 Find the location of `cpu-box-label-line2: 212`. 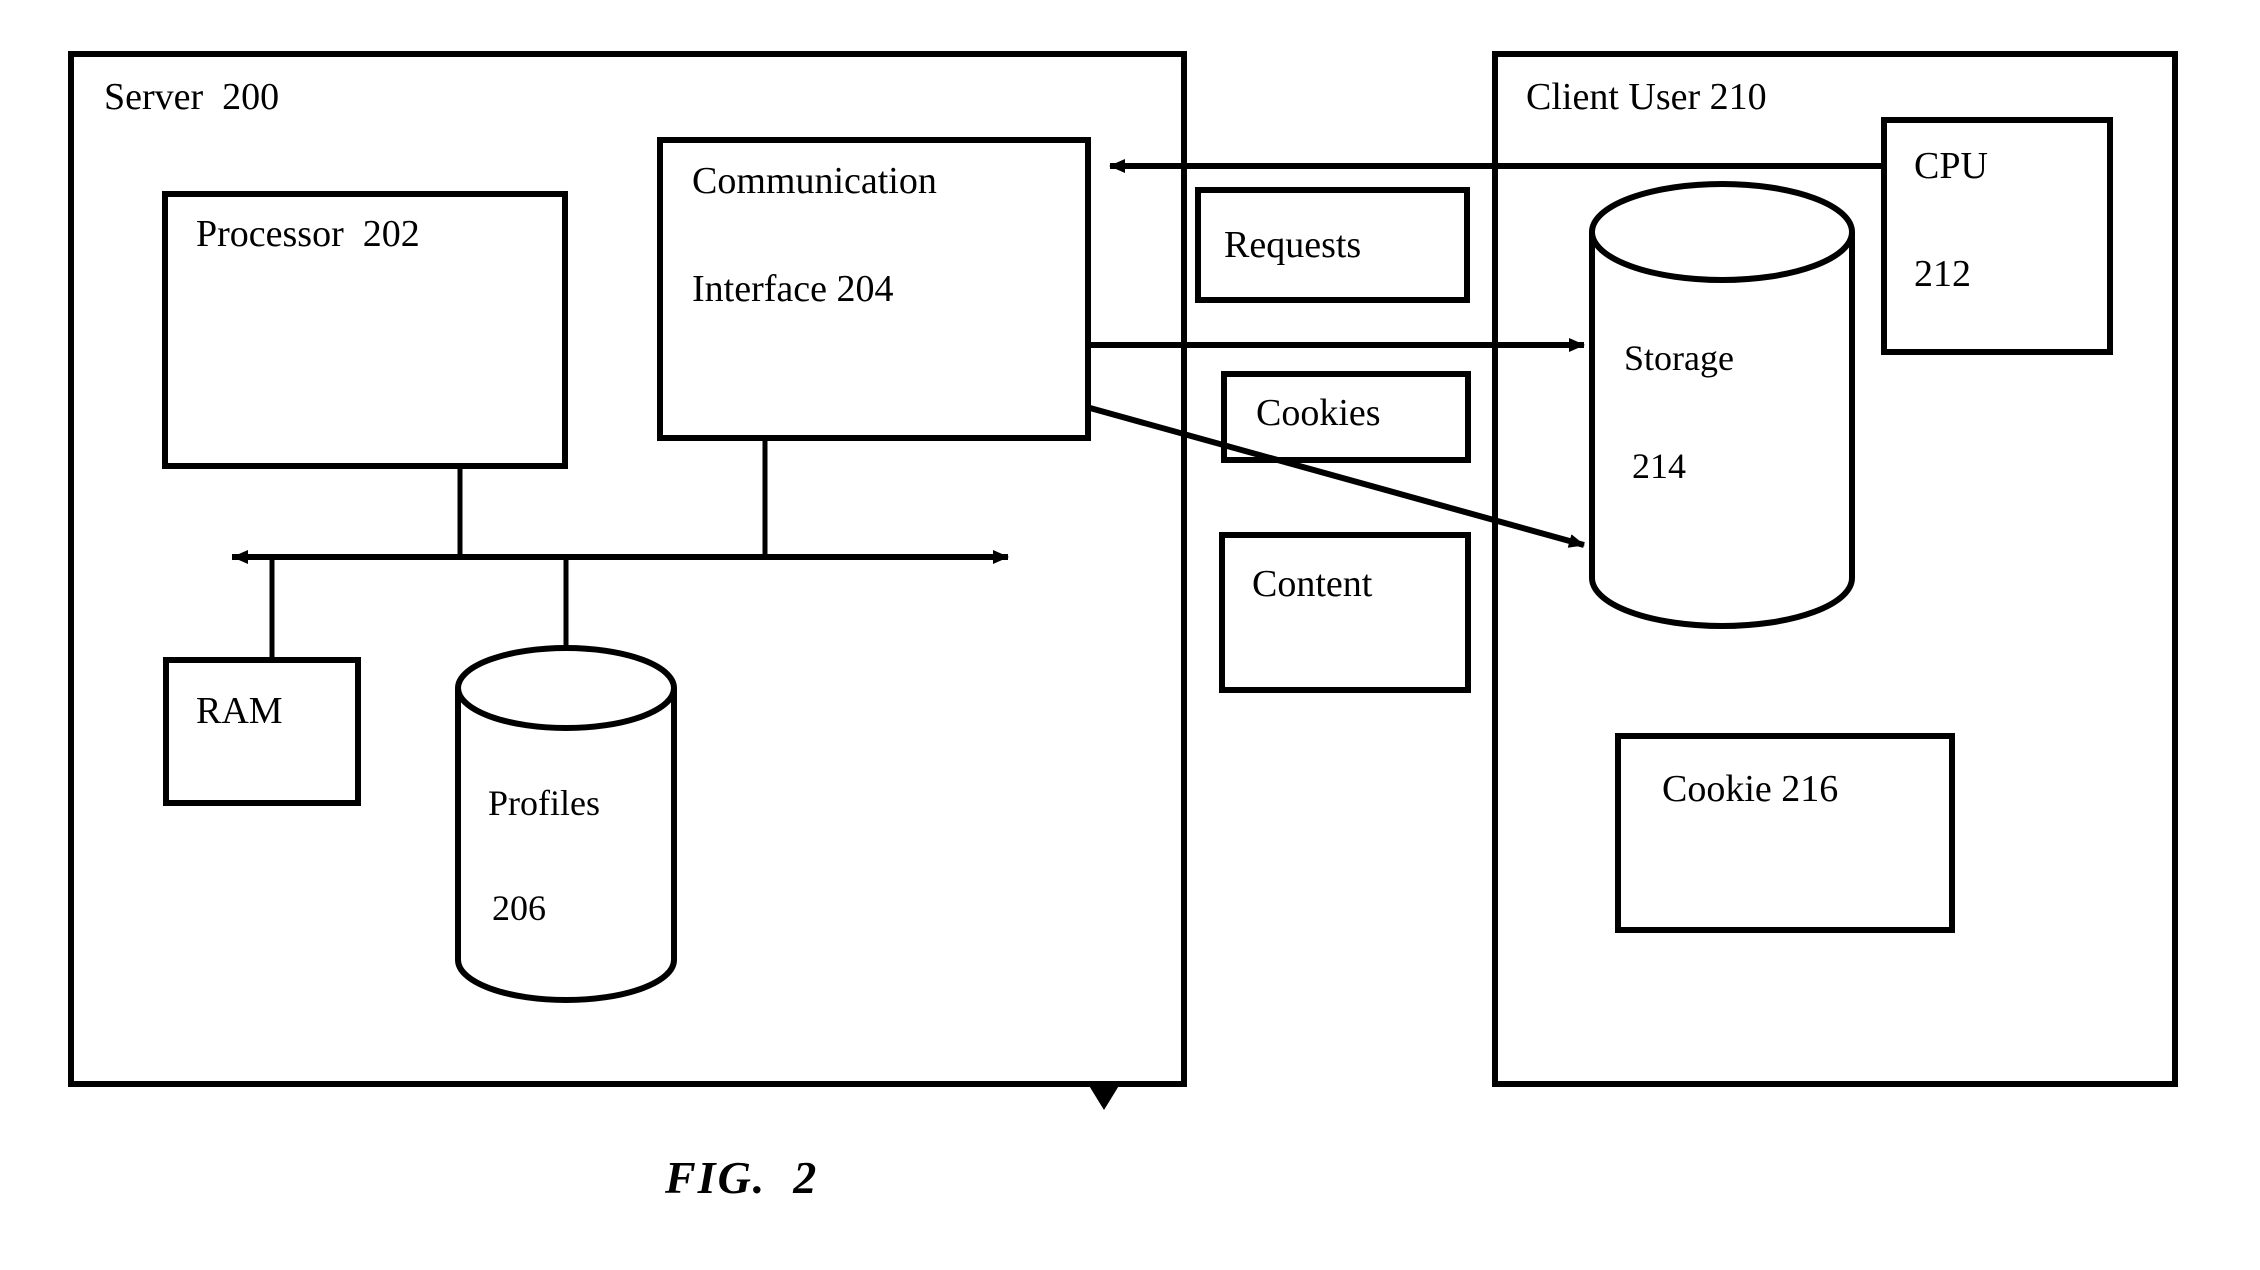

cpu-box-label-line2: 212 is located at coordinates (1942, 274).